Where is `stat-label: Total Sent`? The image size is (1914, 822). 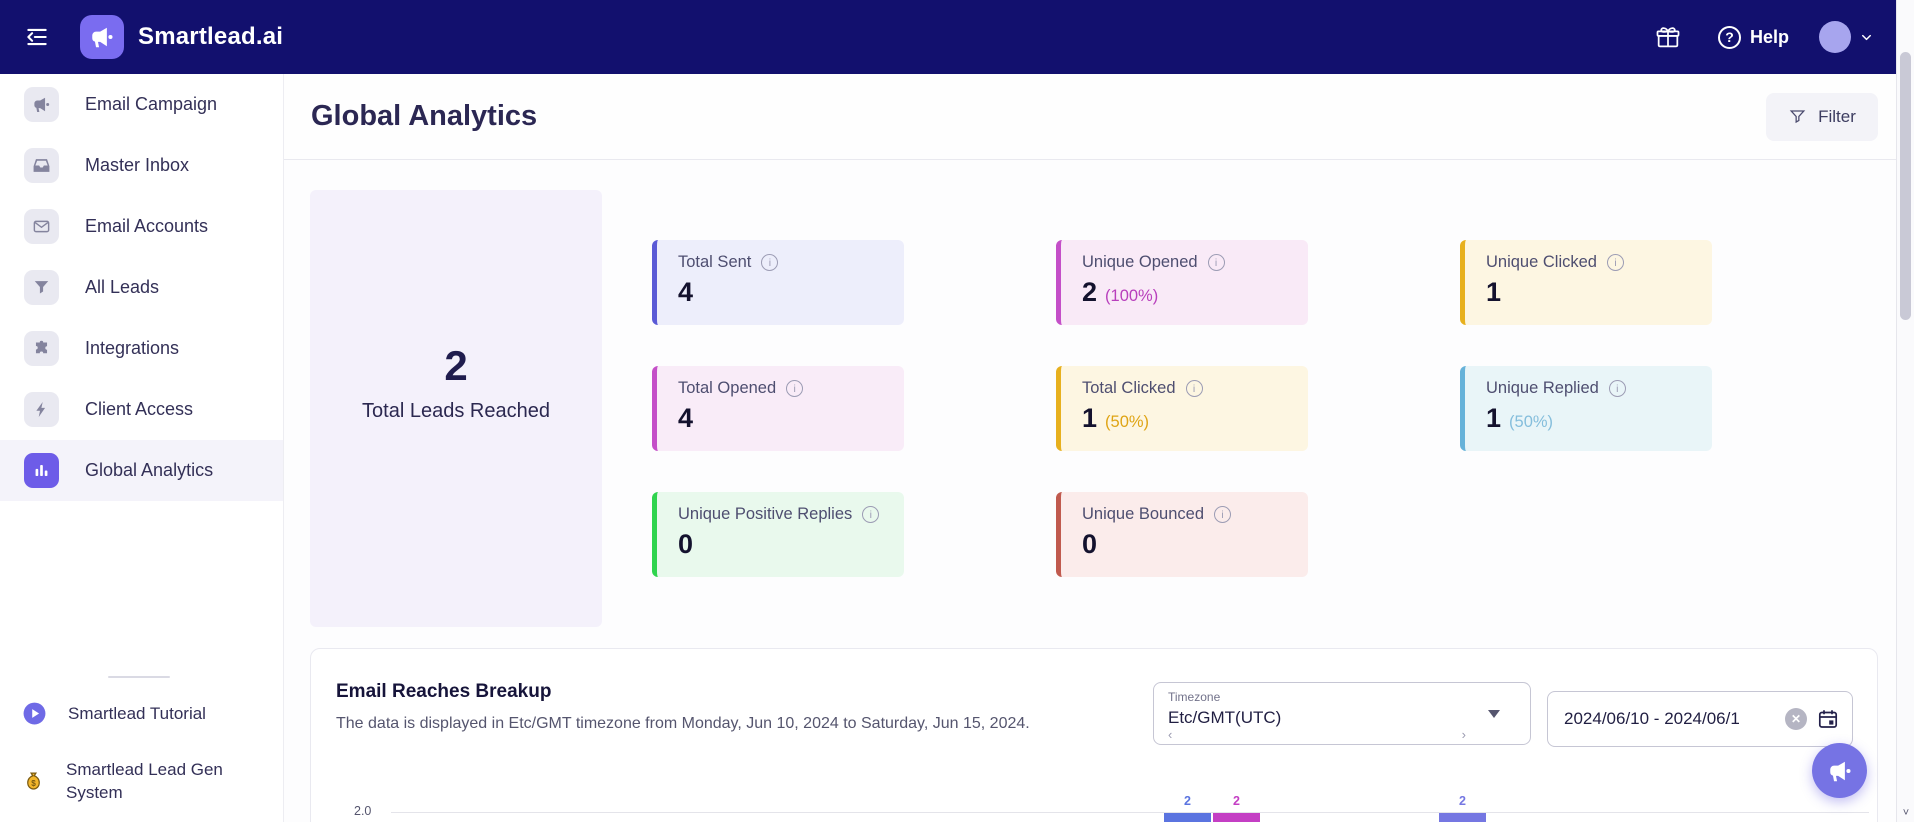
stat-label: Total Sent is located at coordinates (715, 262).